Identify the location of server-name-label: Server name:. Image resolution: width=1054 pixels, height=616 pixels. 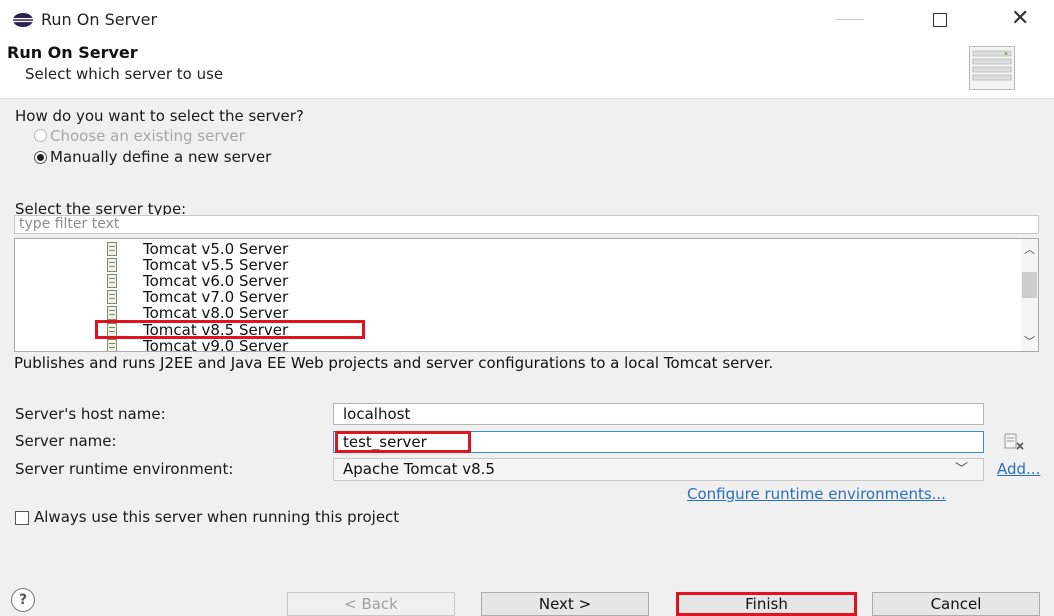
(66, 441).